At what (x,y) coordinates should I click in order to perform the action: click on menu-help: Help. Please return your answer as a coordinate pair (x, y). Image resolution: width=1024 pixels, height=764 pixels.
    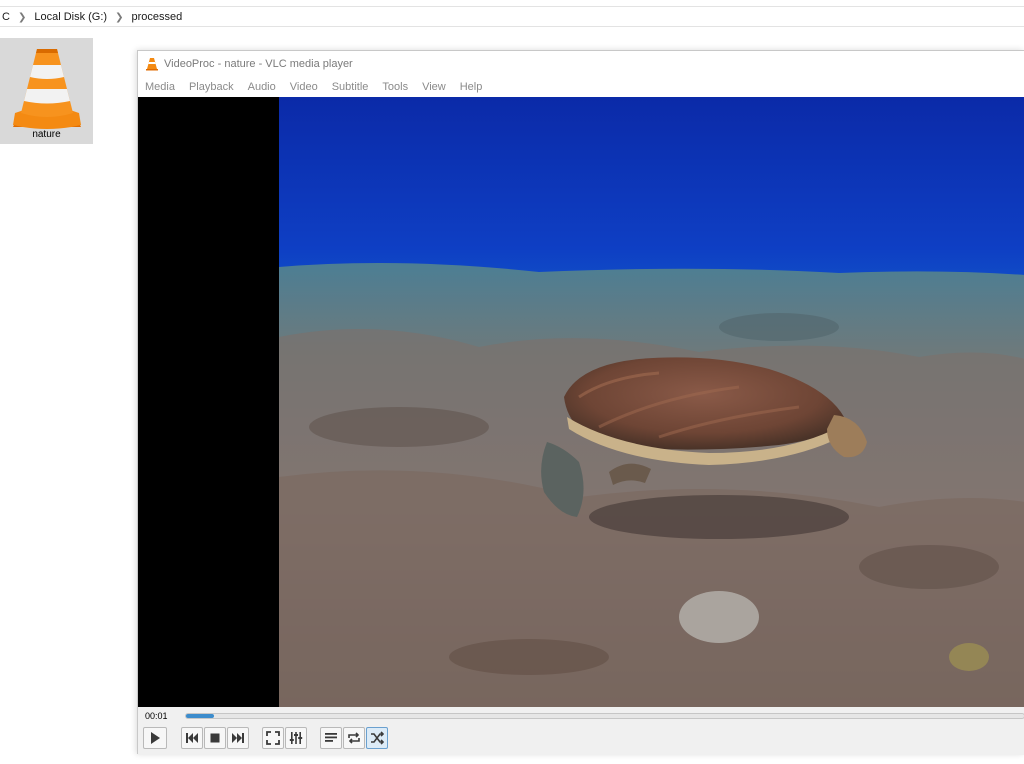
    Looking at the image, I should click on (471, 87).